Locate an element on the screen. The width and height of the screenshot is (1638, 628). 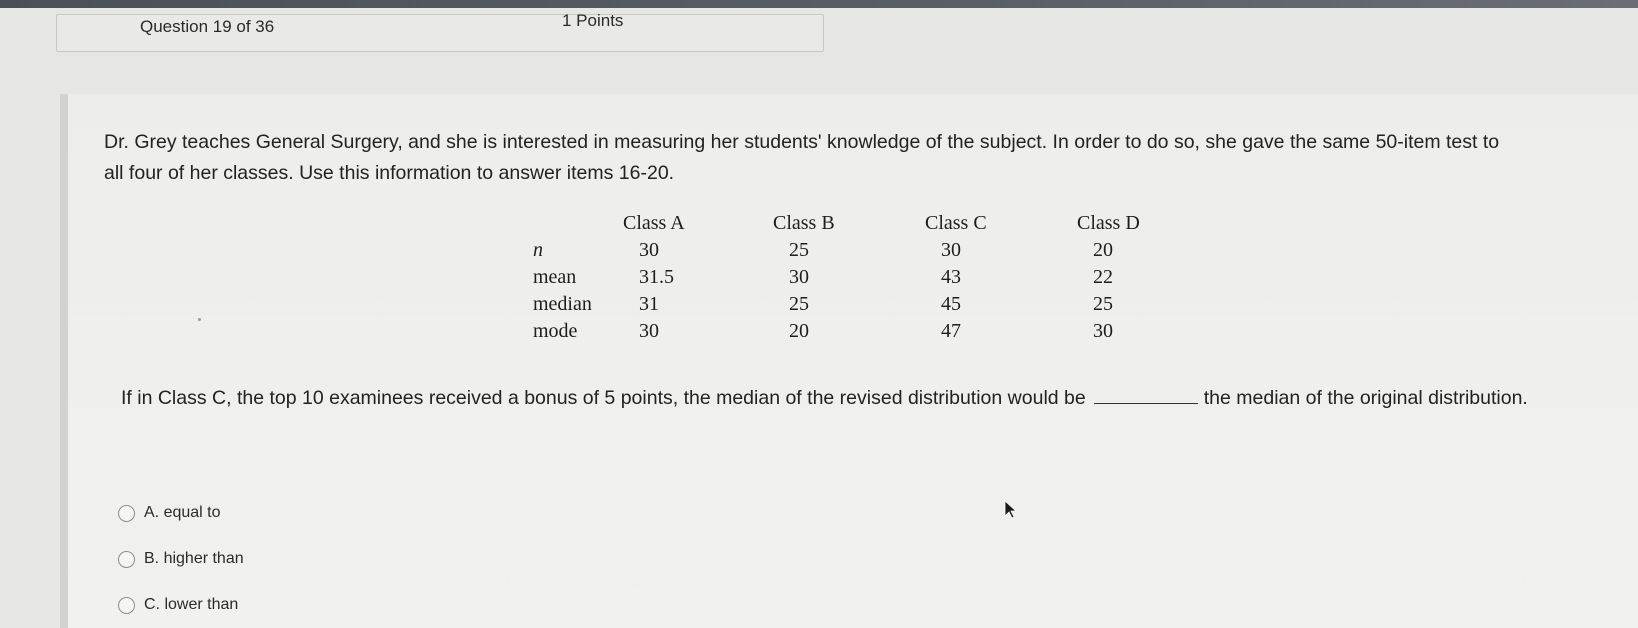
cell-mode-class-a: 30 is located at coordinates (649, 331).